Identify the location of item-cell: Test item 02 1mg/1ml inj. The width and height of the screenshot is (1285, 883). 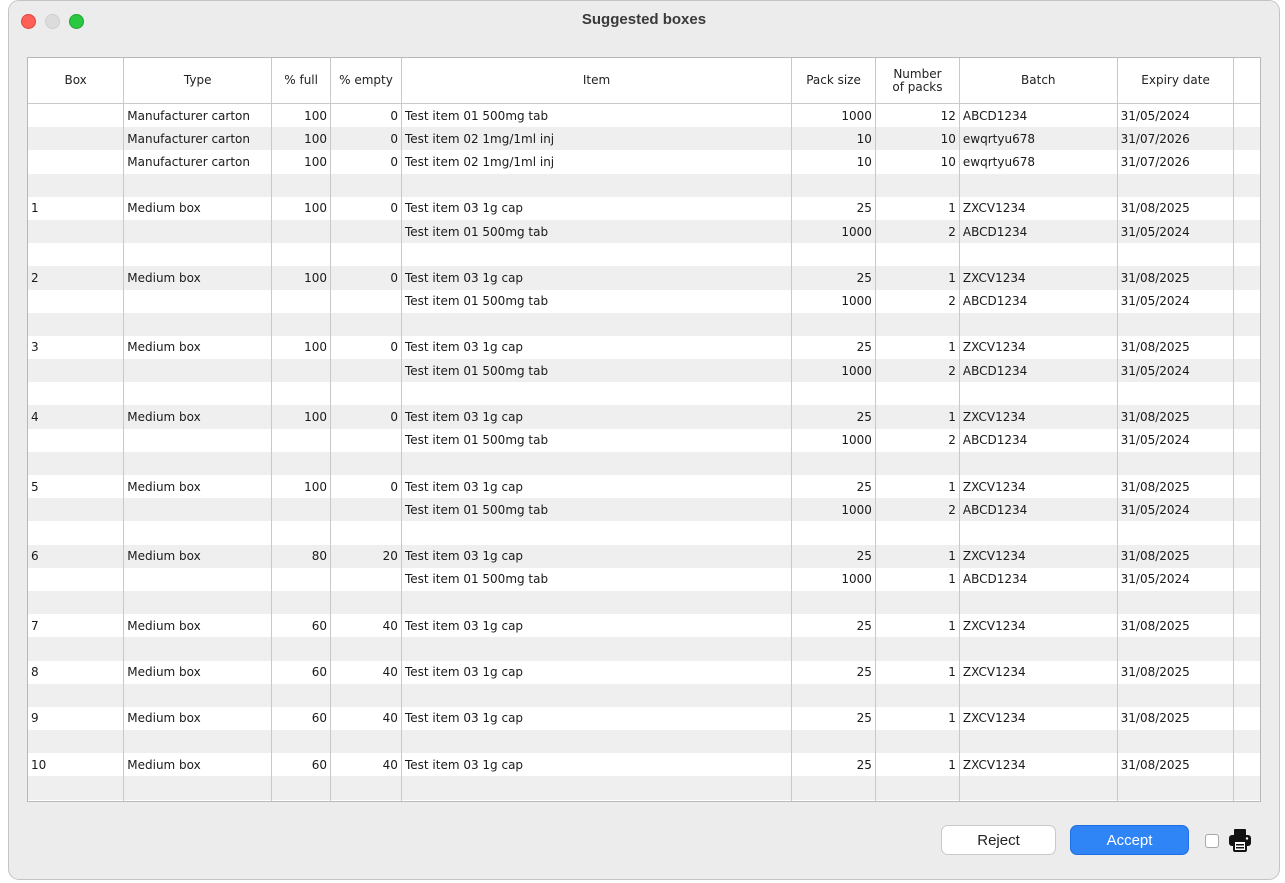
(597, 162).